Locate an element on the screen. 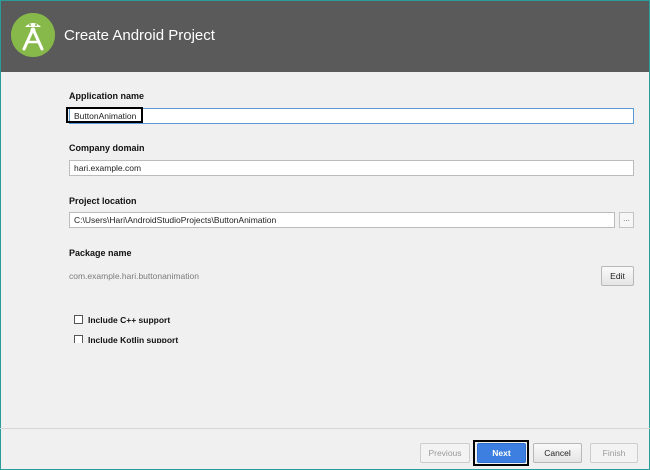 This screenshot has width=650, height=470. cancel-button: Cancel is located at coordinates (557, 453).